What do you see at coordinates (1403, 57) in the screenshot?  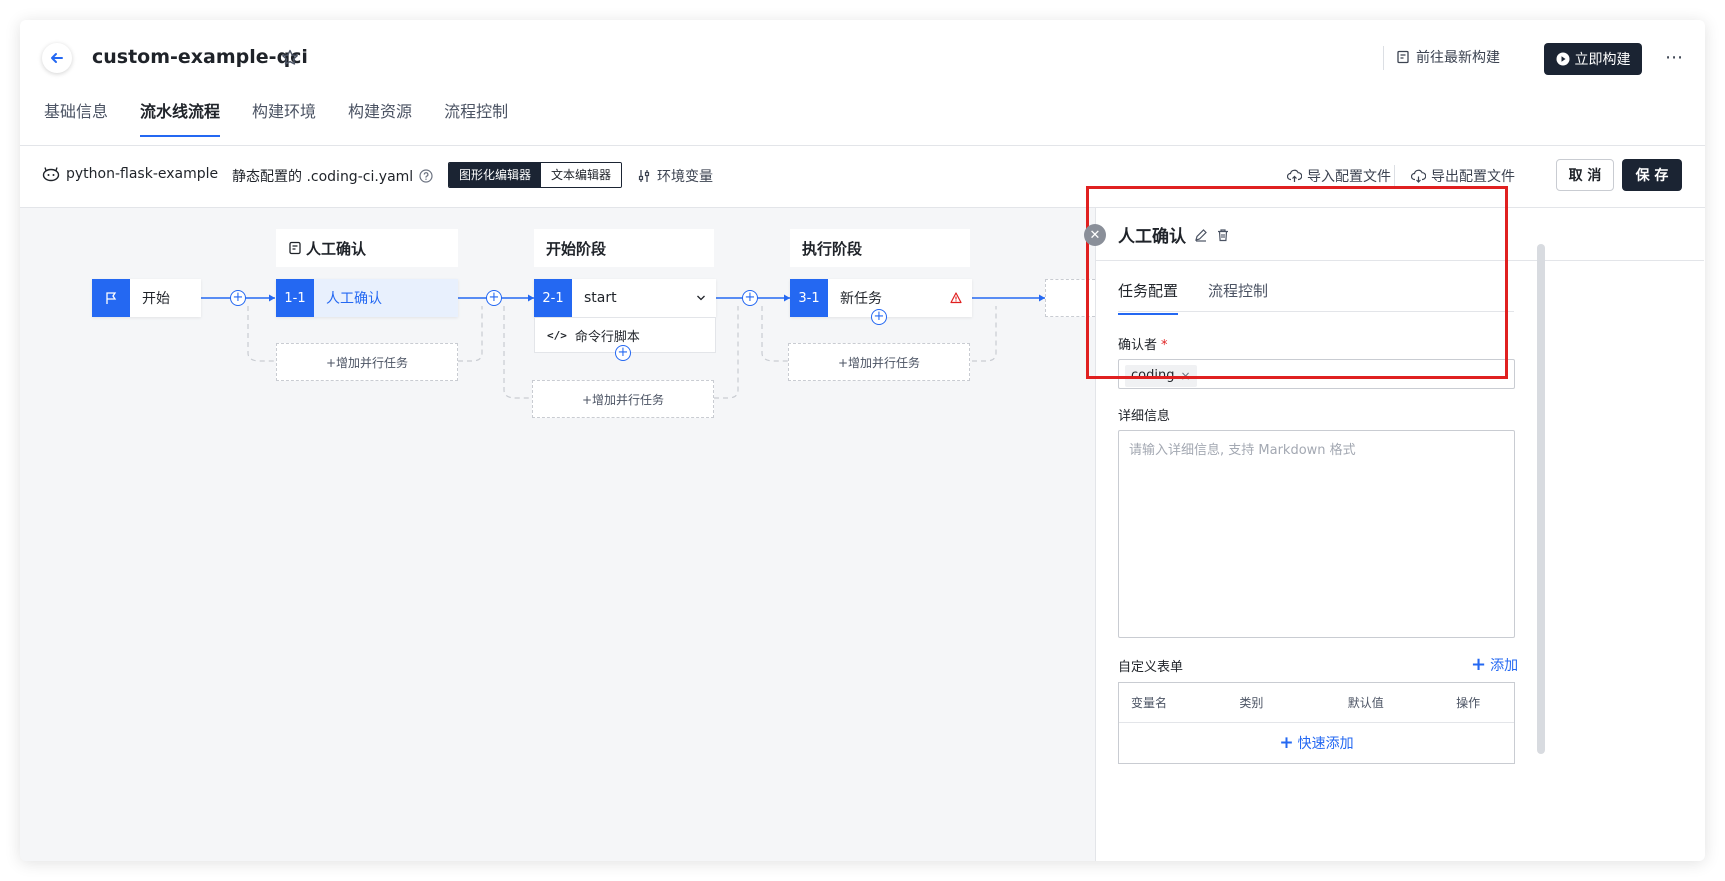 I see `document-icon` at bounding box center [1403, 57].